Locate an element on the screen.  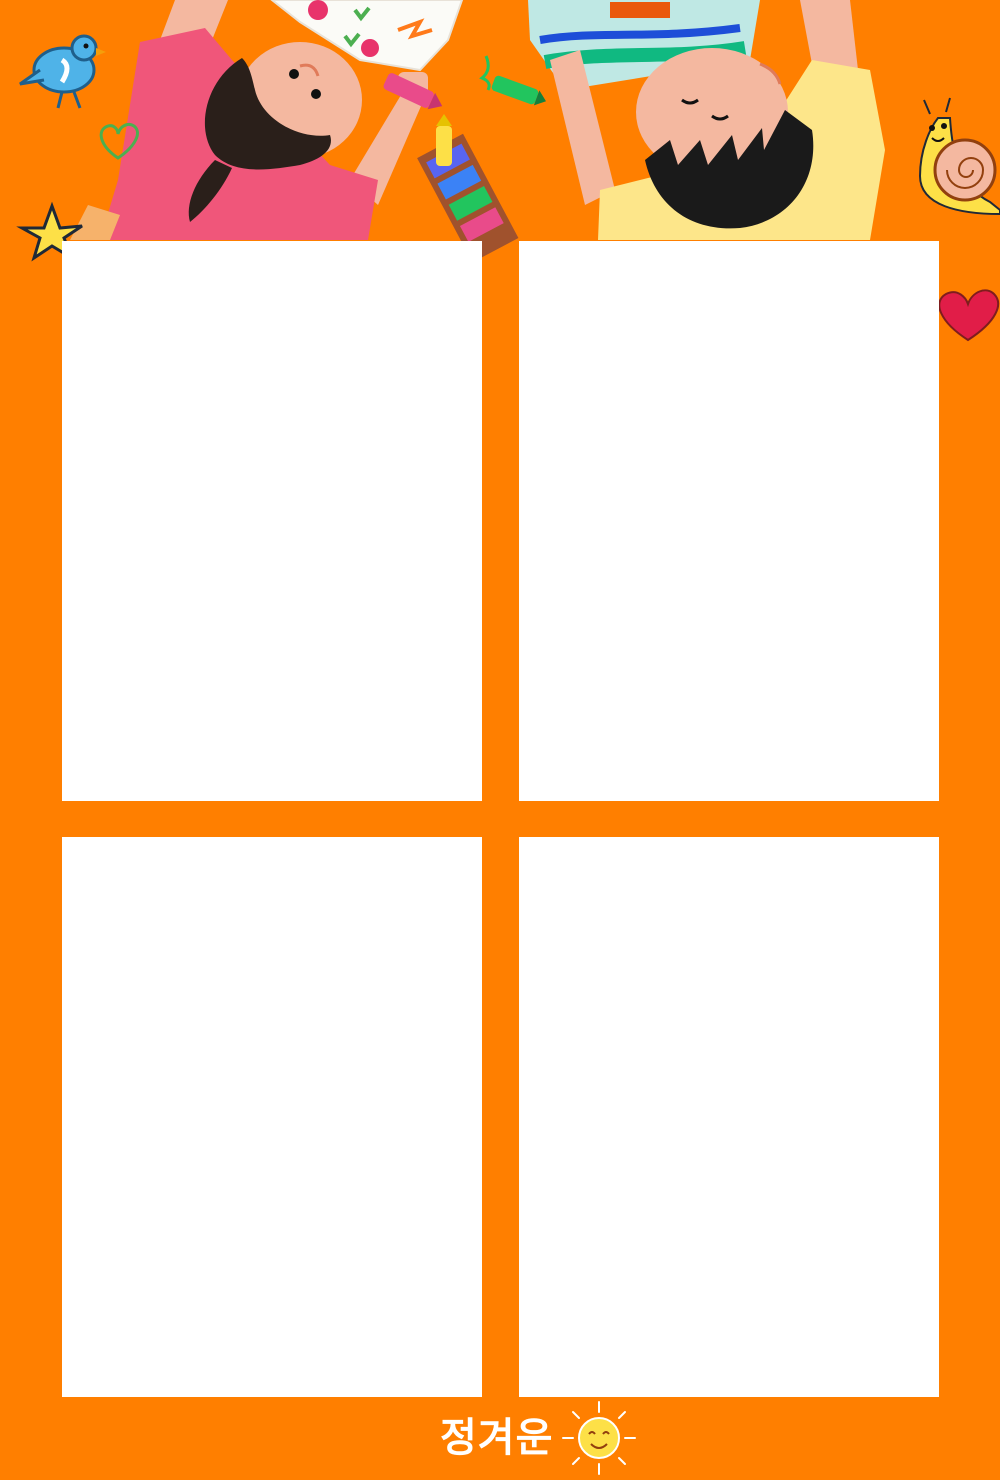
bird-icon is located at coordinates (62, 71).